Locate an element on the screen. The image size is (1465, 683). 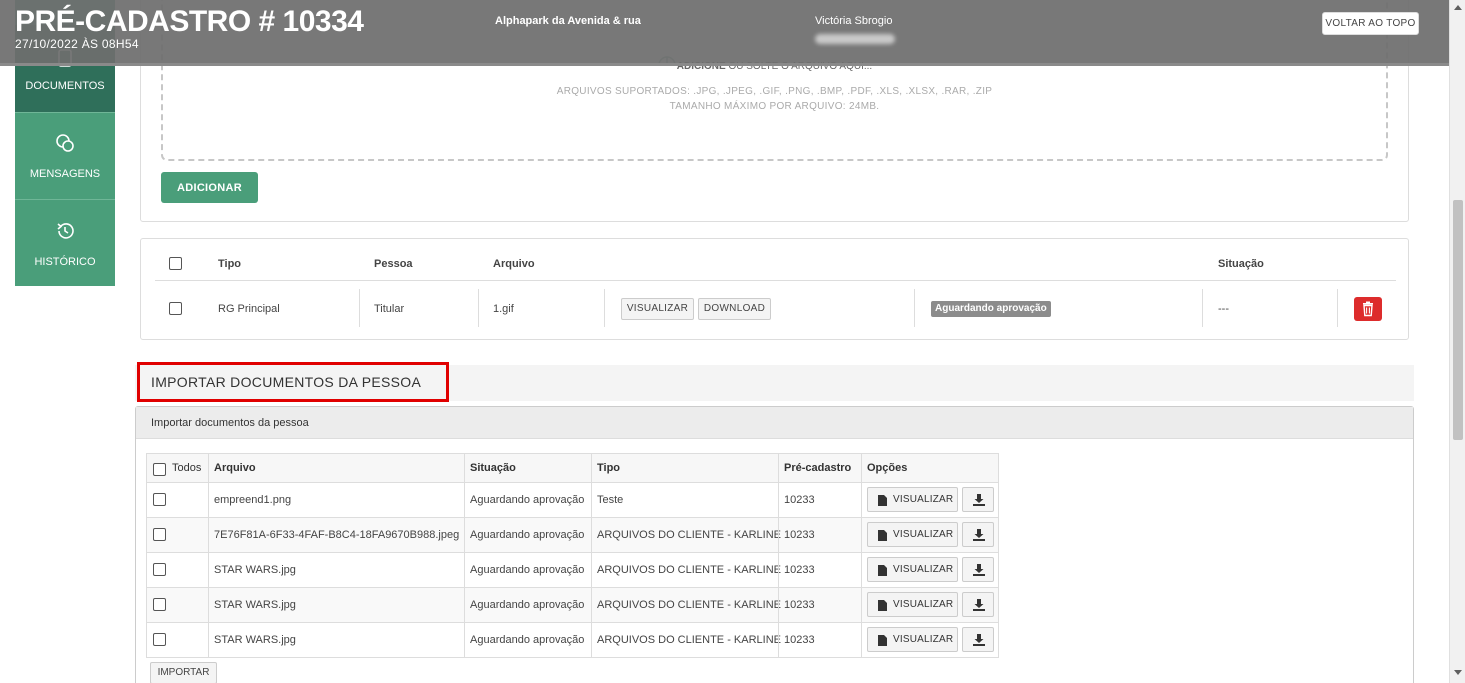
download-button: DOWNLOAD is located at coordinates (734, 309).